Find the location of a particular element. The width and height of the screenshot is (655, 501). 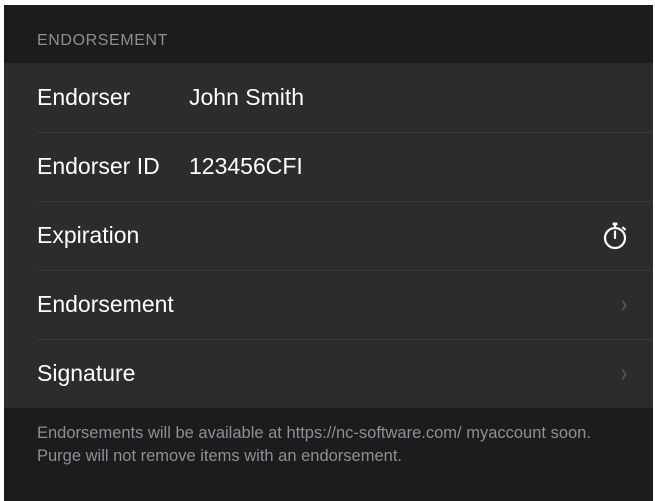

section-header: ENDORSEMENT is located at coordinates (328, 34).